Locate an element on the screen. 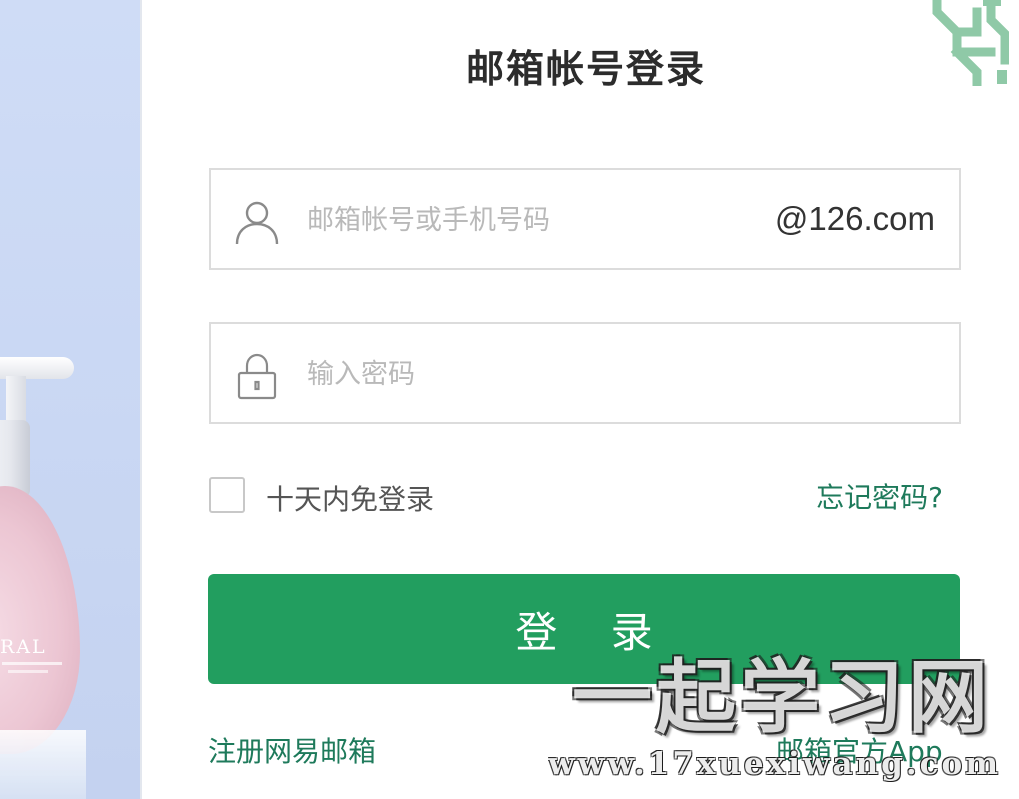 The height and width of the screenshot is (799, 1019). domain-suffix: @126.com is located at coordinates (854, 218).